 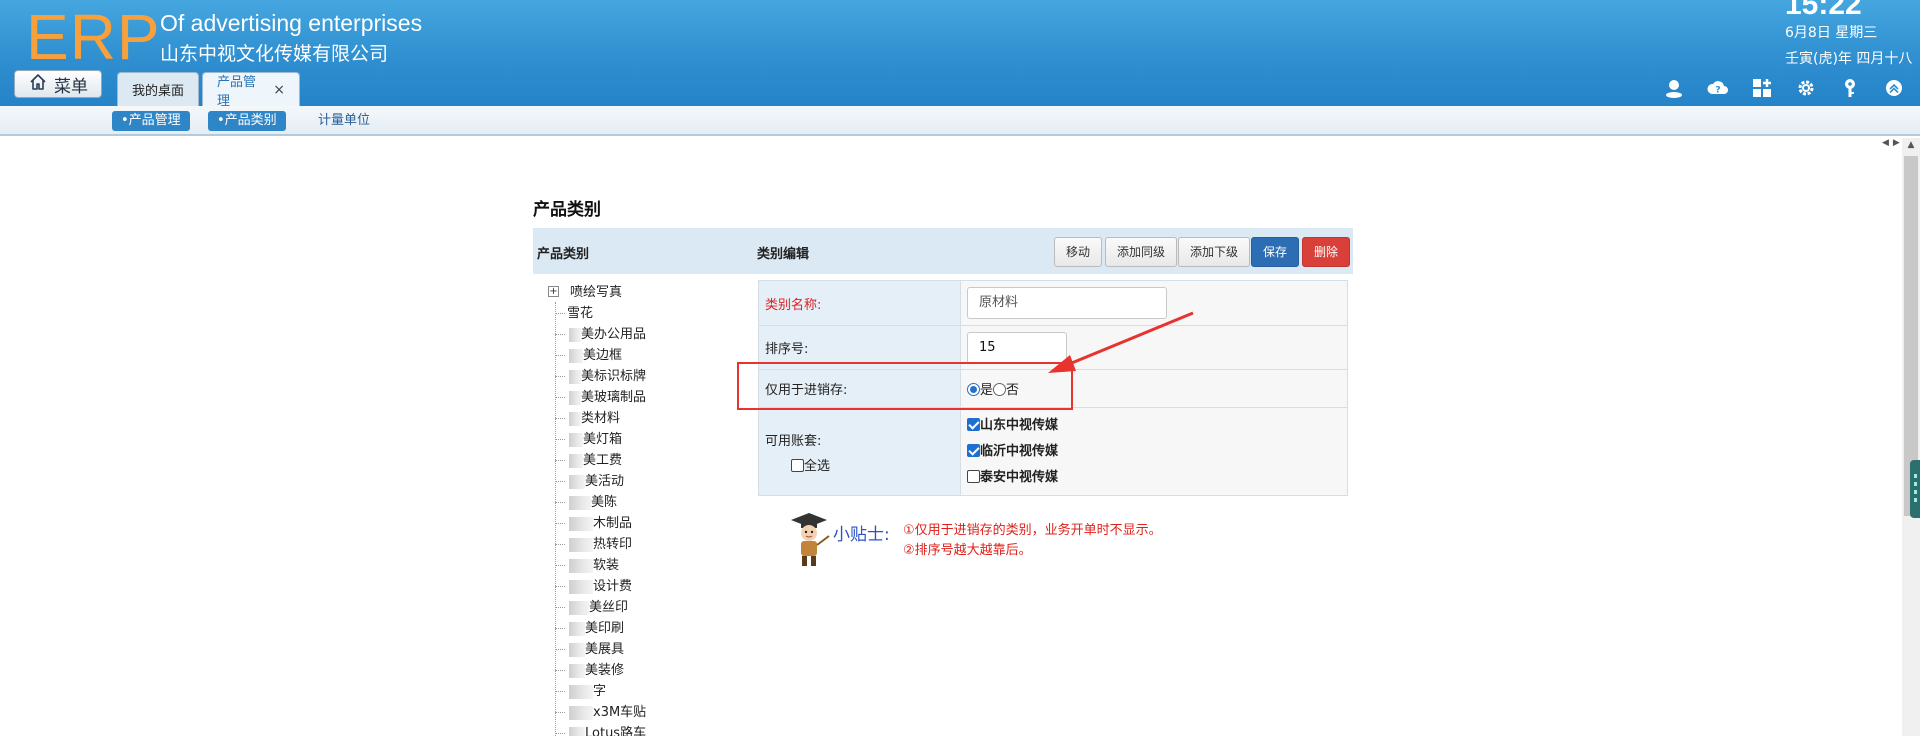 What do you see at coordinates (93, 37) in the screenshot?
I see `erp-logo: ERP` at bounding box center [93, 37].